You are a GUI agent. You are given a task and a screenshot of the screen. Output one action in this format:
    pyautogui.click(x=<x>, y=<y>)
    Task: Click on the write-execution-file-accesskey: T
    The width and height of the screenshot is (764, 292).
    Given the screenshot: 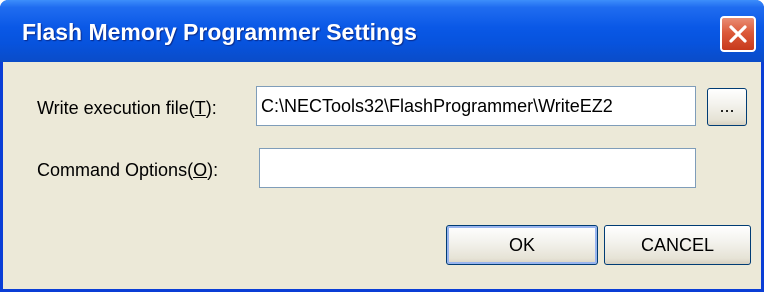 What is the action you would take?
    pyautogui.click(x=200, y=108)
    